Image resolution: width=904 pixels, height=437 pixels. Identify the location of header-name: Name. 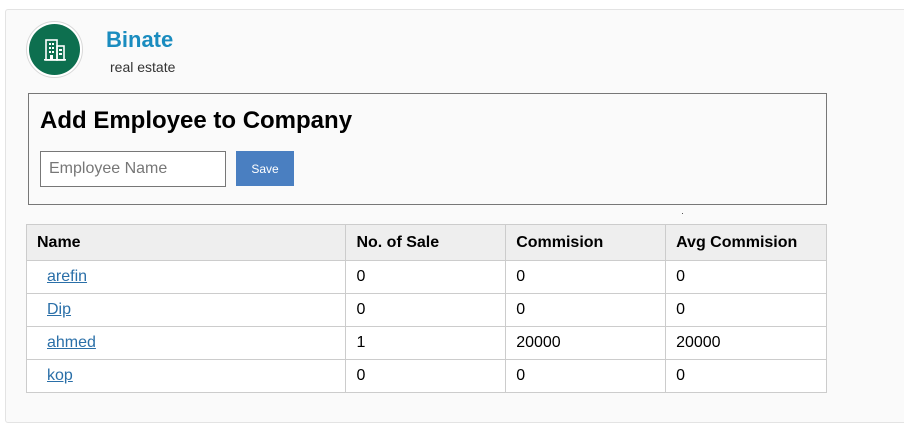
(186, 242).